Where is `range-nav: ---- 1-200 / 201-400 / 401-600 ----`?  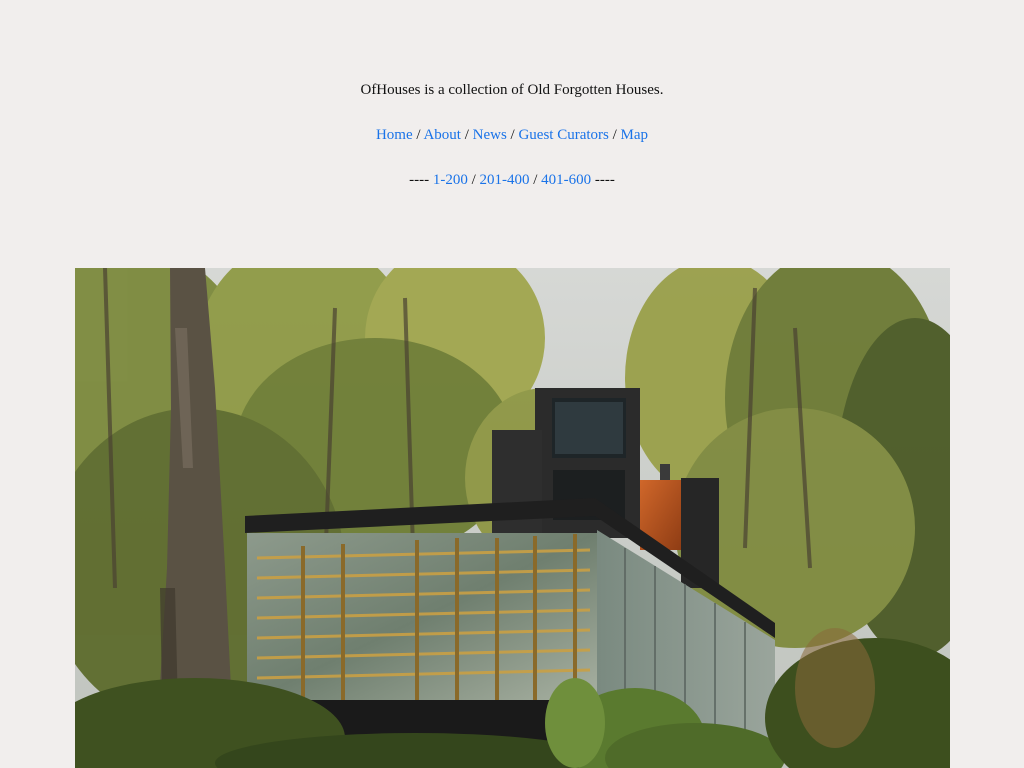
range-nav: ---- 1-200 / 201-400 / 401-600 ---- is located at coordinates (512, 180).